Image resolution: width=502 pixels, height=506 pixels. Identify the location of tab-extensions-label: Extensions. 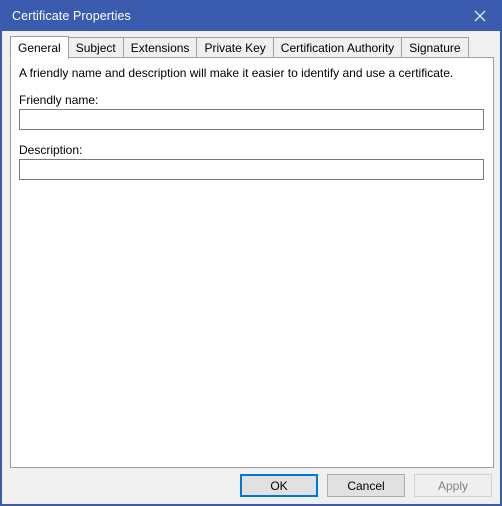
(160, 47).